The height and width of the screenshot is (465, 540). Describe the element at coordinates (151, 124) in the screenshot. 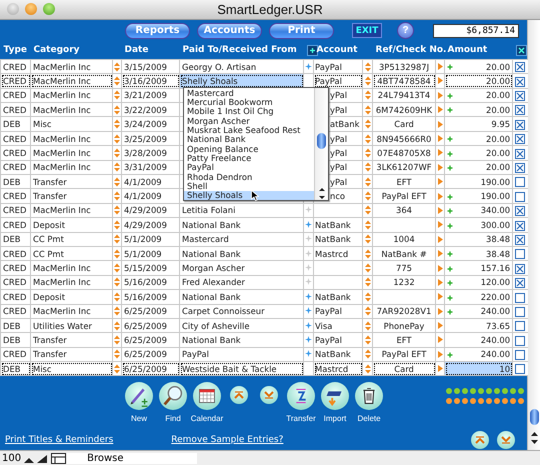

I see `date-cell: 3/24/2009` at that location.